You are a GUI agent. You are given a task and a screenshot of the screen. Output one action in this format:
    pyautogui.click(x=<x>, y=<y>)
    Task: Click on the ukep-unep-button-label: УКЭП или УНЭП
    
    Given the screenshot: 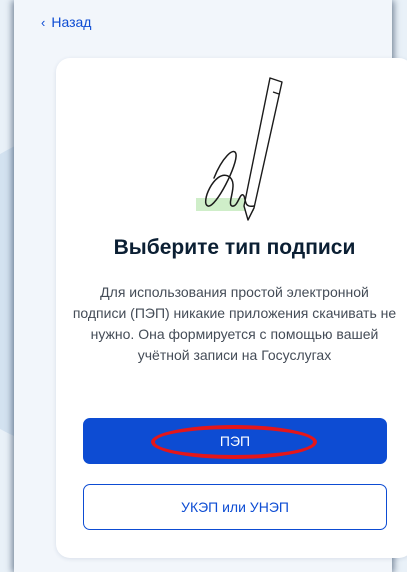 What is the action you would take?
    pyautogui.click(x=235, y=507)
    